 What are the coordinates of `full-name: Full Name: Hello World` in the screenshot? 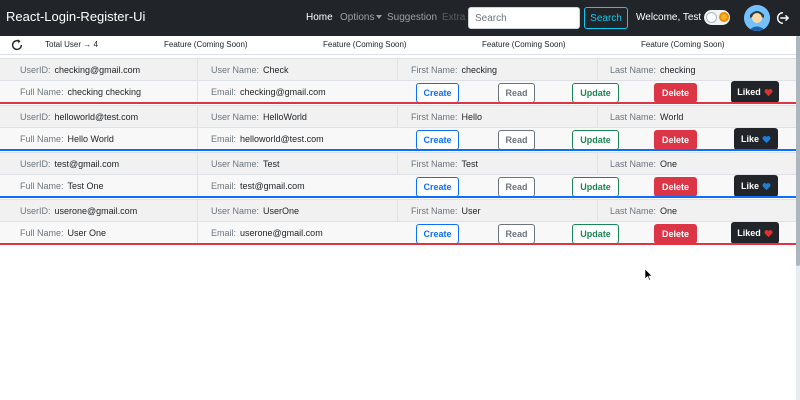 It's located at (109, 139).